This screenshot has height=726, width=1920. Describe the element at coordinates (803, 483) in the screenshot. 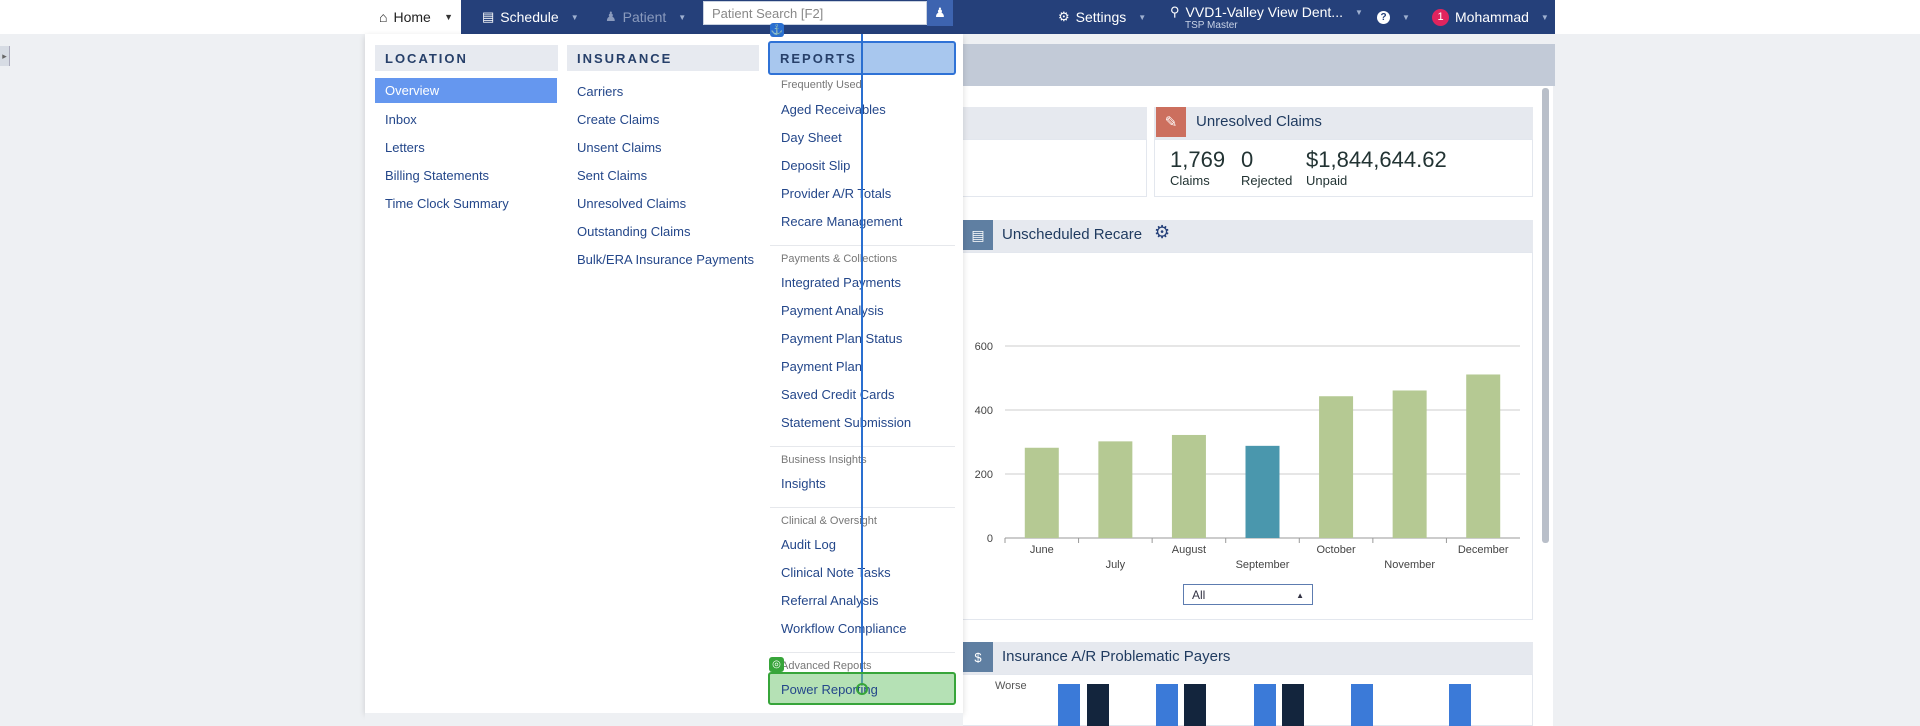

I see `menu-item-insights: Insights` at that location.